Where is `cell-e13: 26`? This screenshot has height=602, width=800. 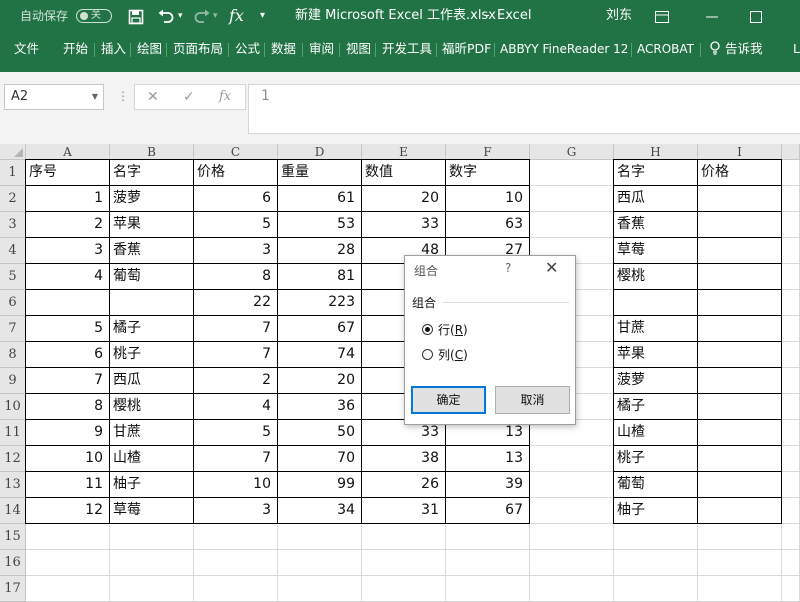 cell-e13: 26 is located at coordinates (404, 485).